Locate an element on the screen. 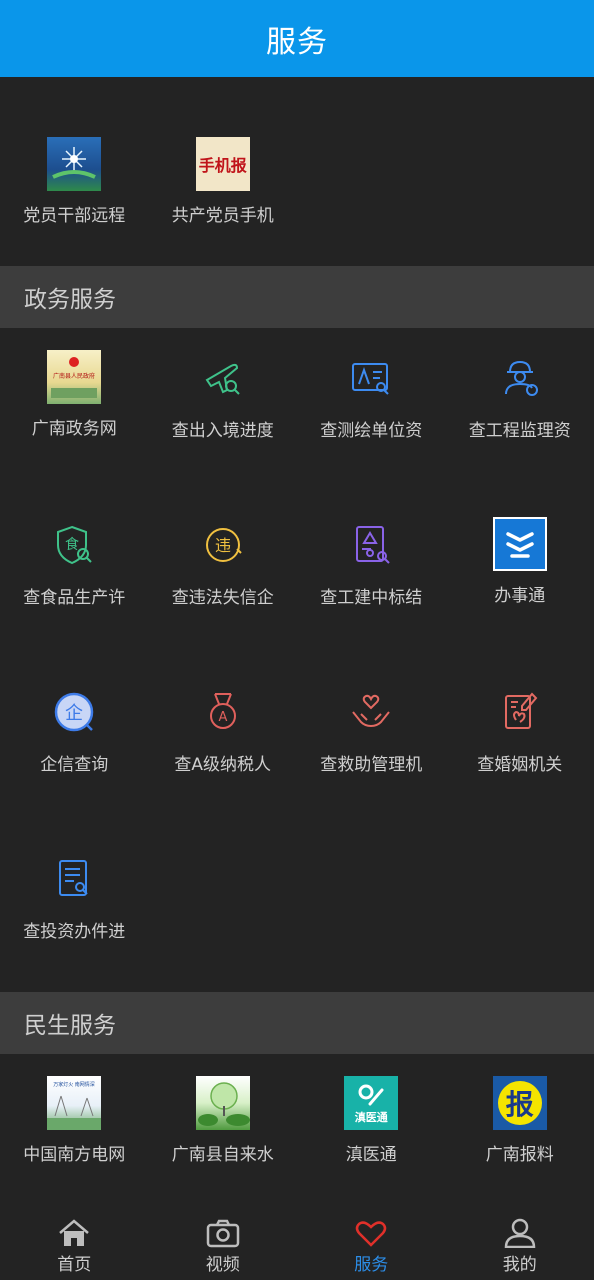 This screenshot has width=594, height=1280. svg-text: 违 is located at coordinates (223, 545).